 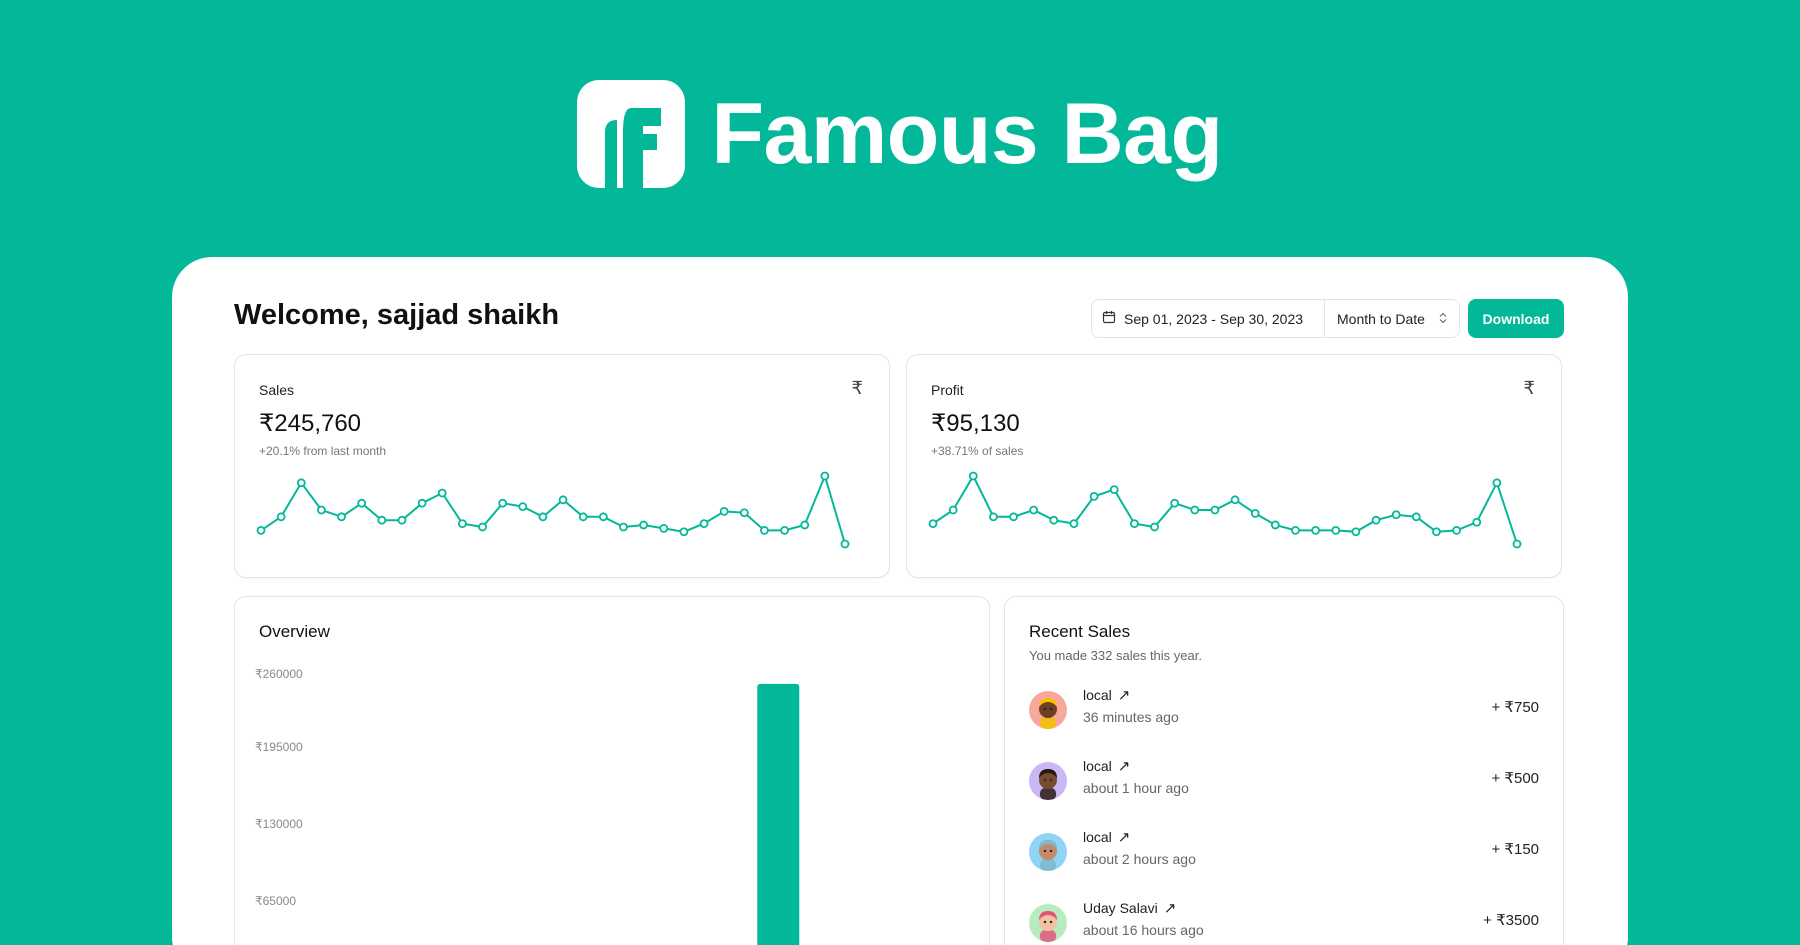 What do you see at coordinates (1515, 778) in the screenshot?
I see `sale-amount: + ₹500` at bounding box center [1515, 778].